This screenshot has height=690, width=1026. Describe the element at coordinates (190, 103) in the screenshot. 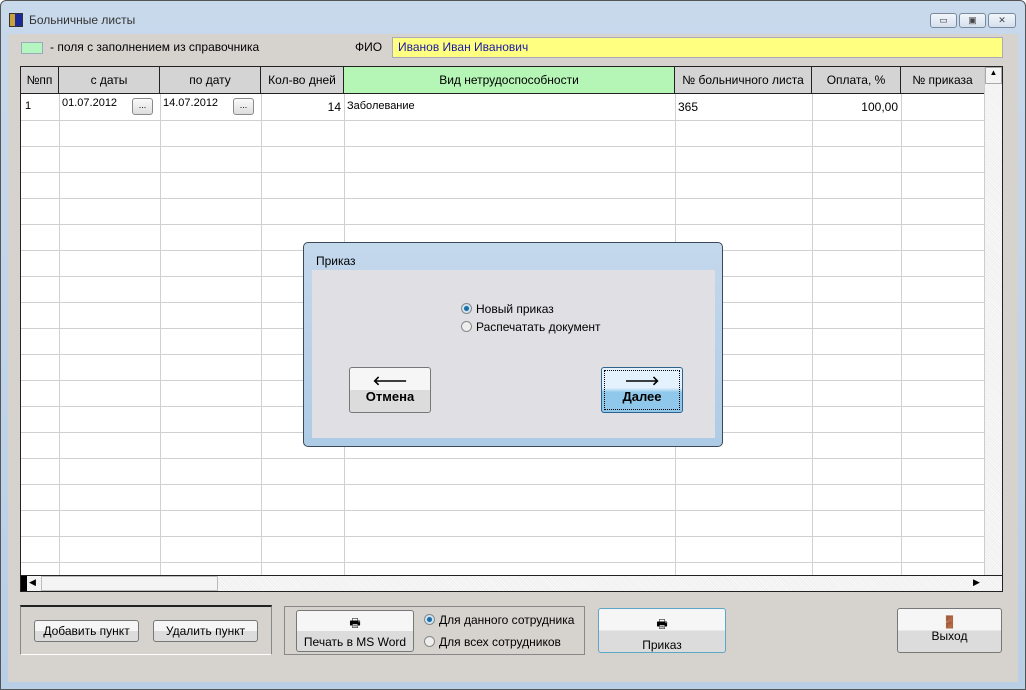

I see `cell-to: 14.07.2012` at that location.